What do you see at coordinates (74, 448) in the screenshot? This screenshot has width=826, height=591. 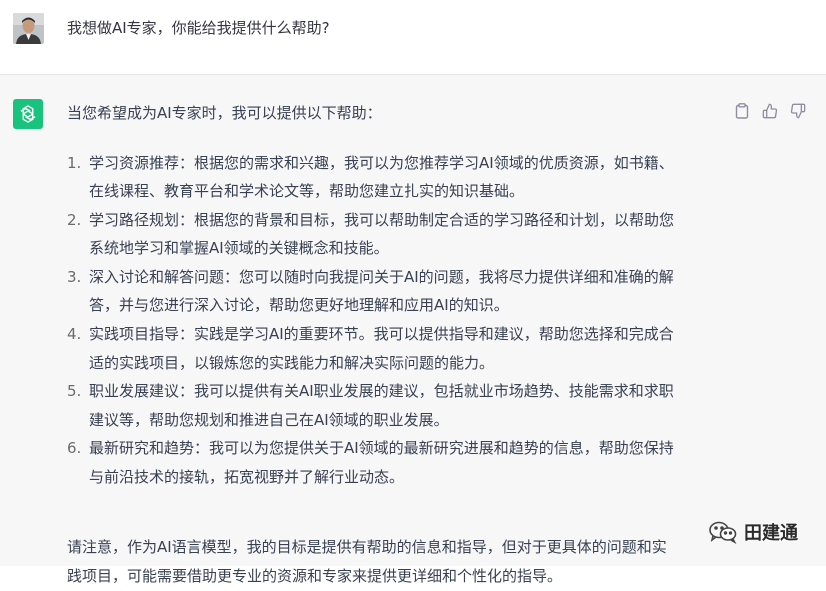 I see `list-item-number: 6.` at bounding box center [74, 448].